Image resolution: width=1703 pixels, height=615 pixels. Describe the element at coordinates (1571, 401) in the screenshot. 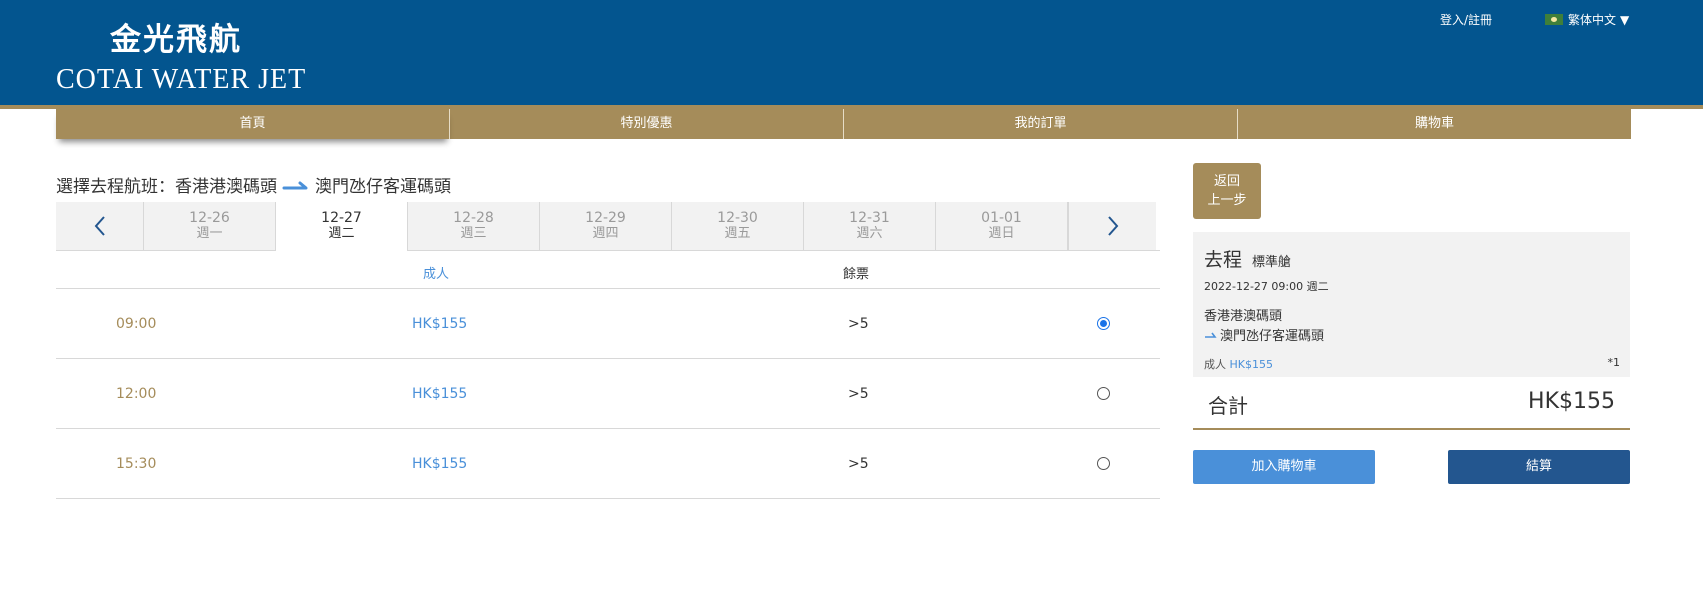

I see `total-value: HK$155` at that location.